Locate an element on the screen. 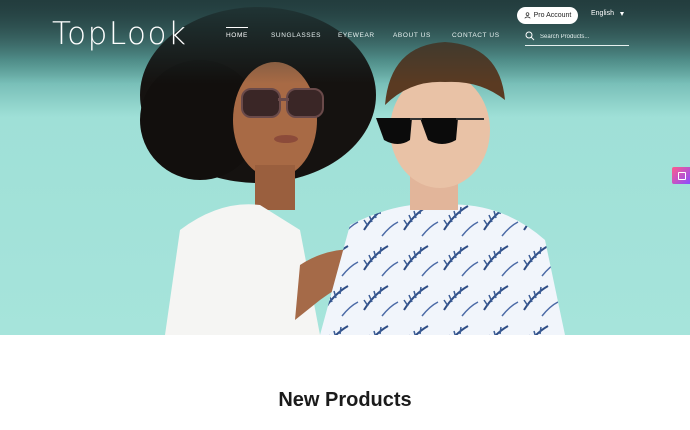 This screenshot has height=430, width=690. nav-contact-us: CONTACT US is located at coordinates (476, 35).